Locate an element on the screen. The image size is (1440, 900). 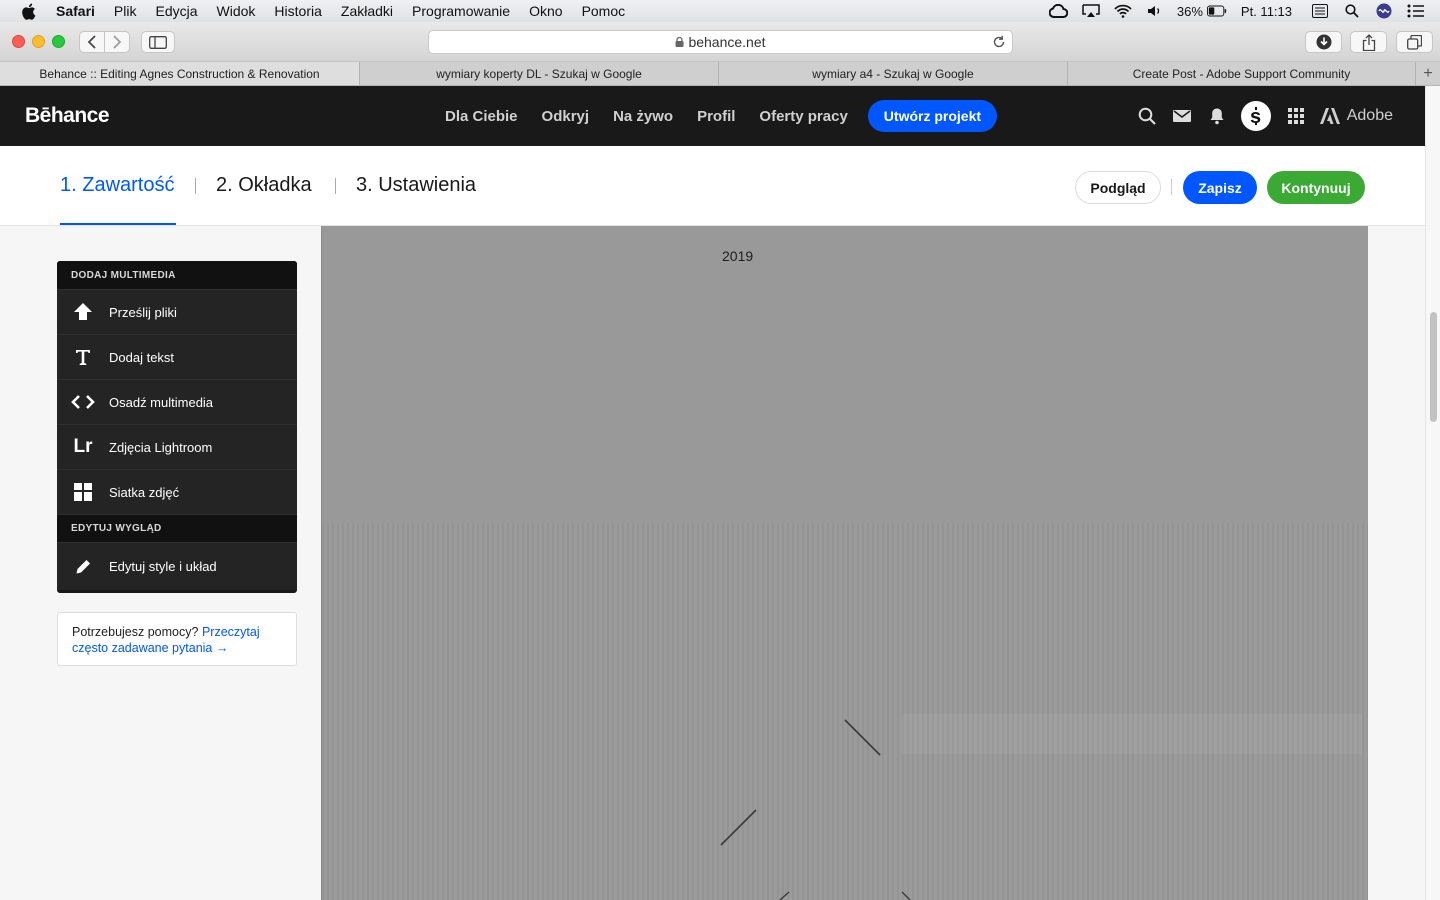
battery-percent: 36% is located at coordinates (1189, 11).